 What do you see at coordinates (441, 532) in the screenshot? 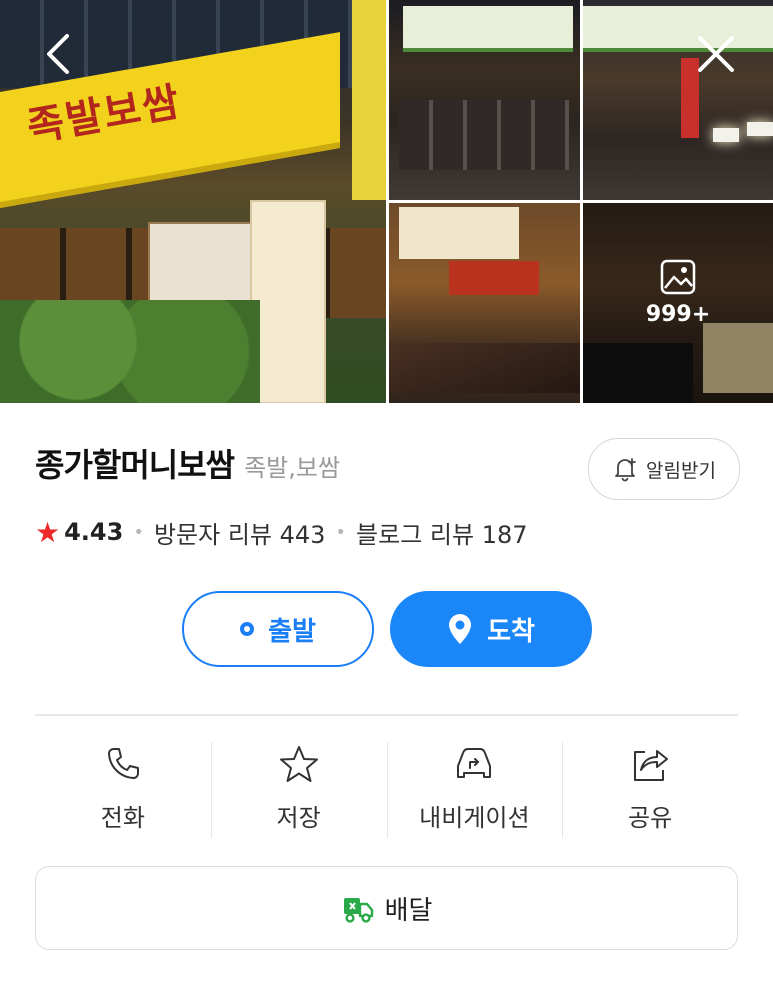
I see `blog-reviews-link: 블로그 리뷰 187` at bounding box center [441, 532].